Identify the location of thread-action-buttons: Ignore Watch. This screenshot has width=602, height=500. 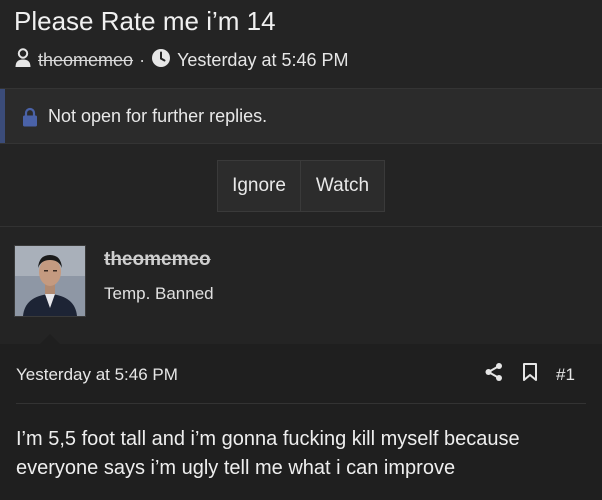
(301, 186).